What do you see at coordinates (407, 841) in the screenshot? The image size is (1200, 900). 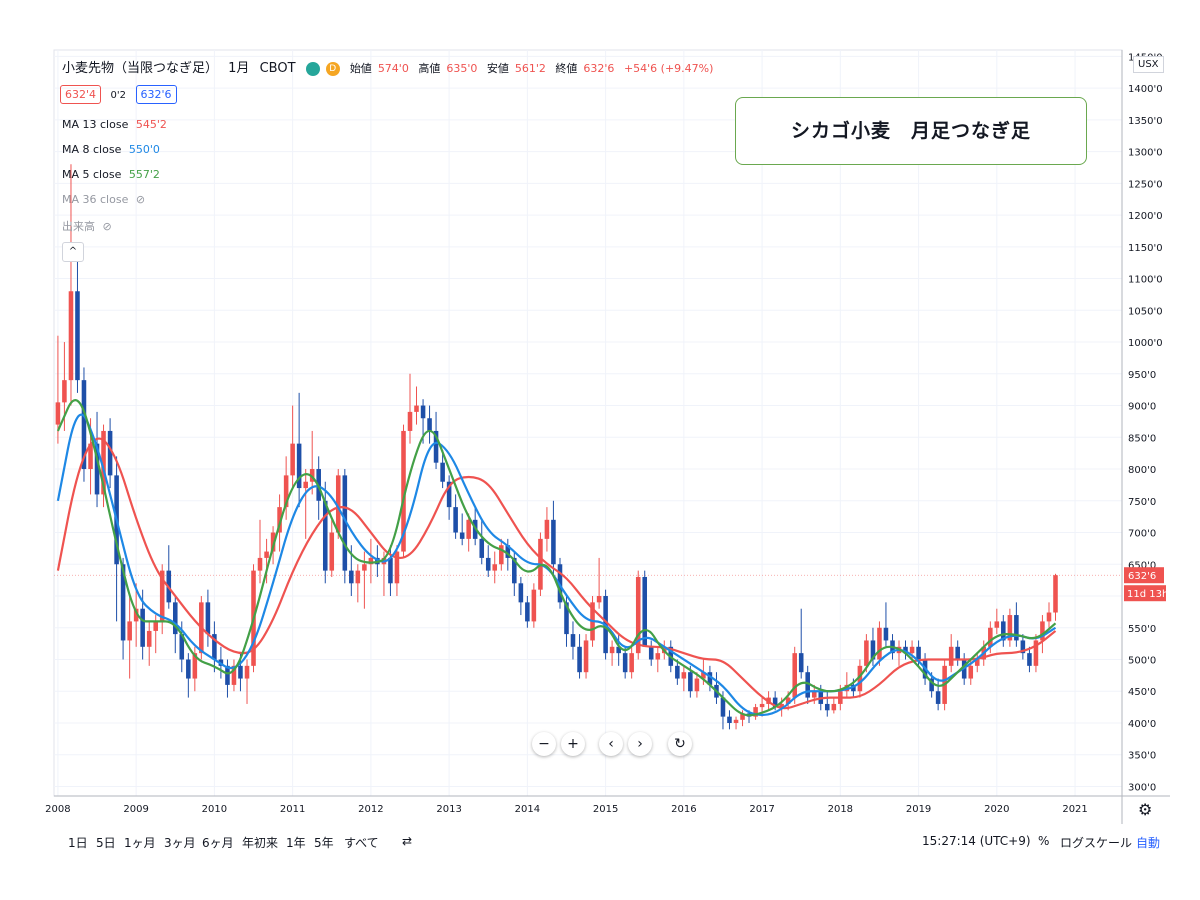 I see `date-range-icon: ⇄` at bounding box center [407, 841].